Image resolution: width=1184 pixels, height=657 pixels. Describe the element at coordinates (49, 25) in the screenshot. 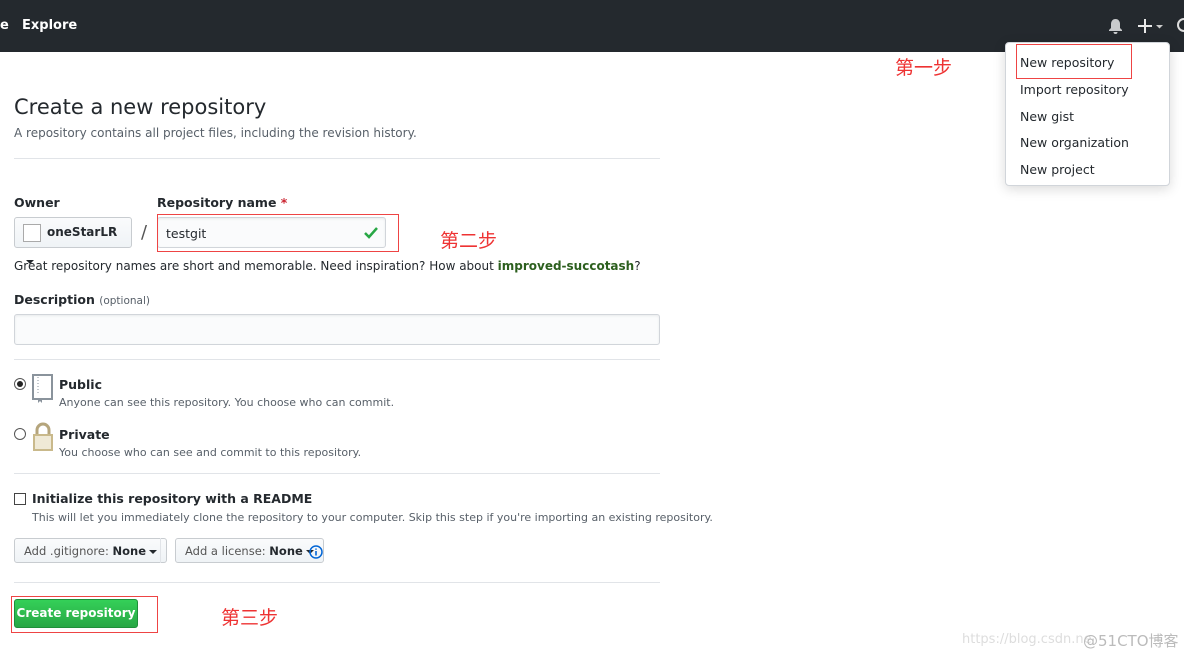

I see `nav-link-explore: Explore` at that location.